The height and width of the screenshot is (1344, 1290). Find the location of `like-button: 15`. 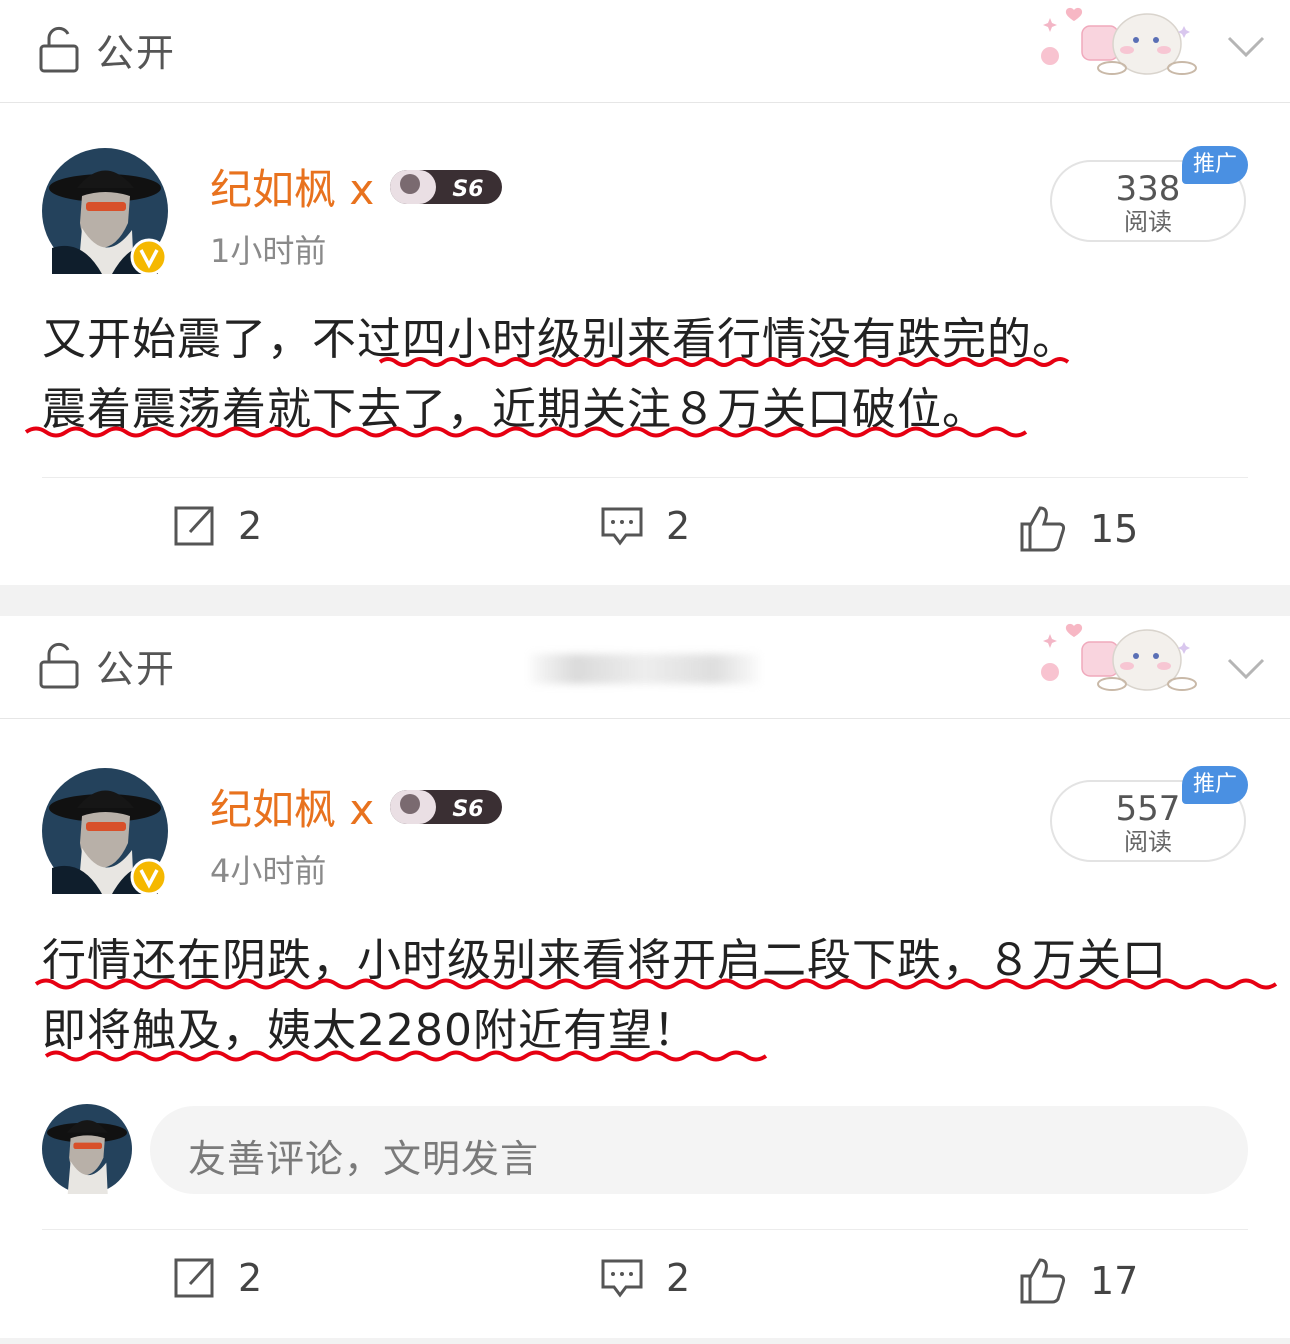

like-button: 15 is located at coordinates (1078, 529).